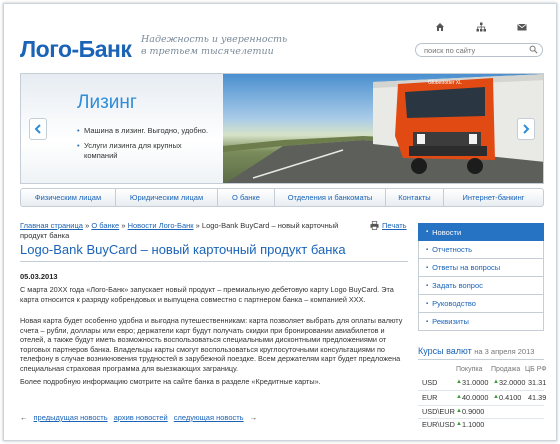  Describe the element at coordinates (394, 225) in the screenshot. I see `print-label: Печать` at that location.